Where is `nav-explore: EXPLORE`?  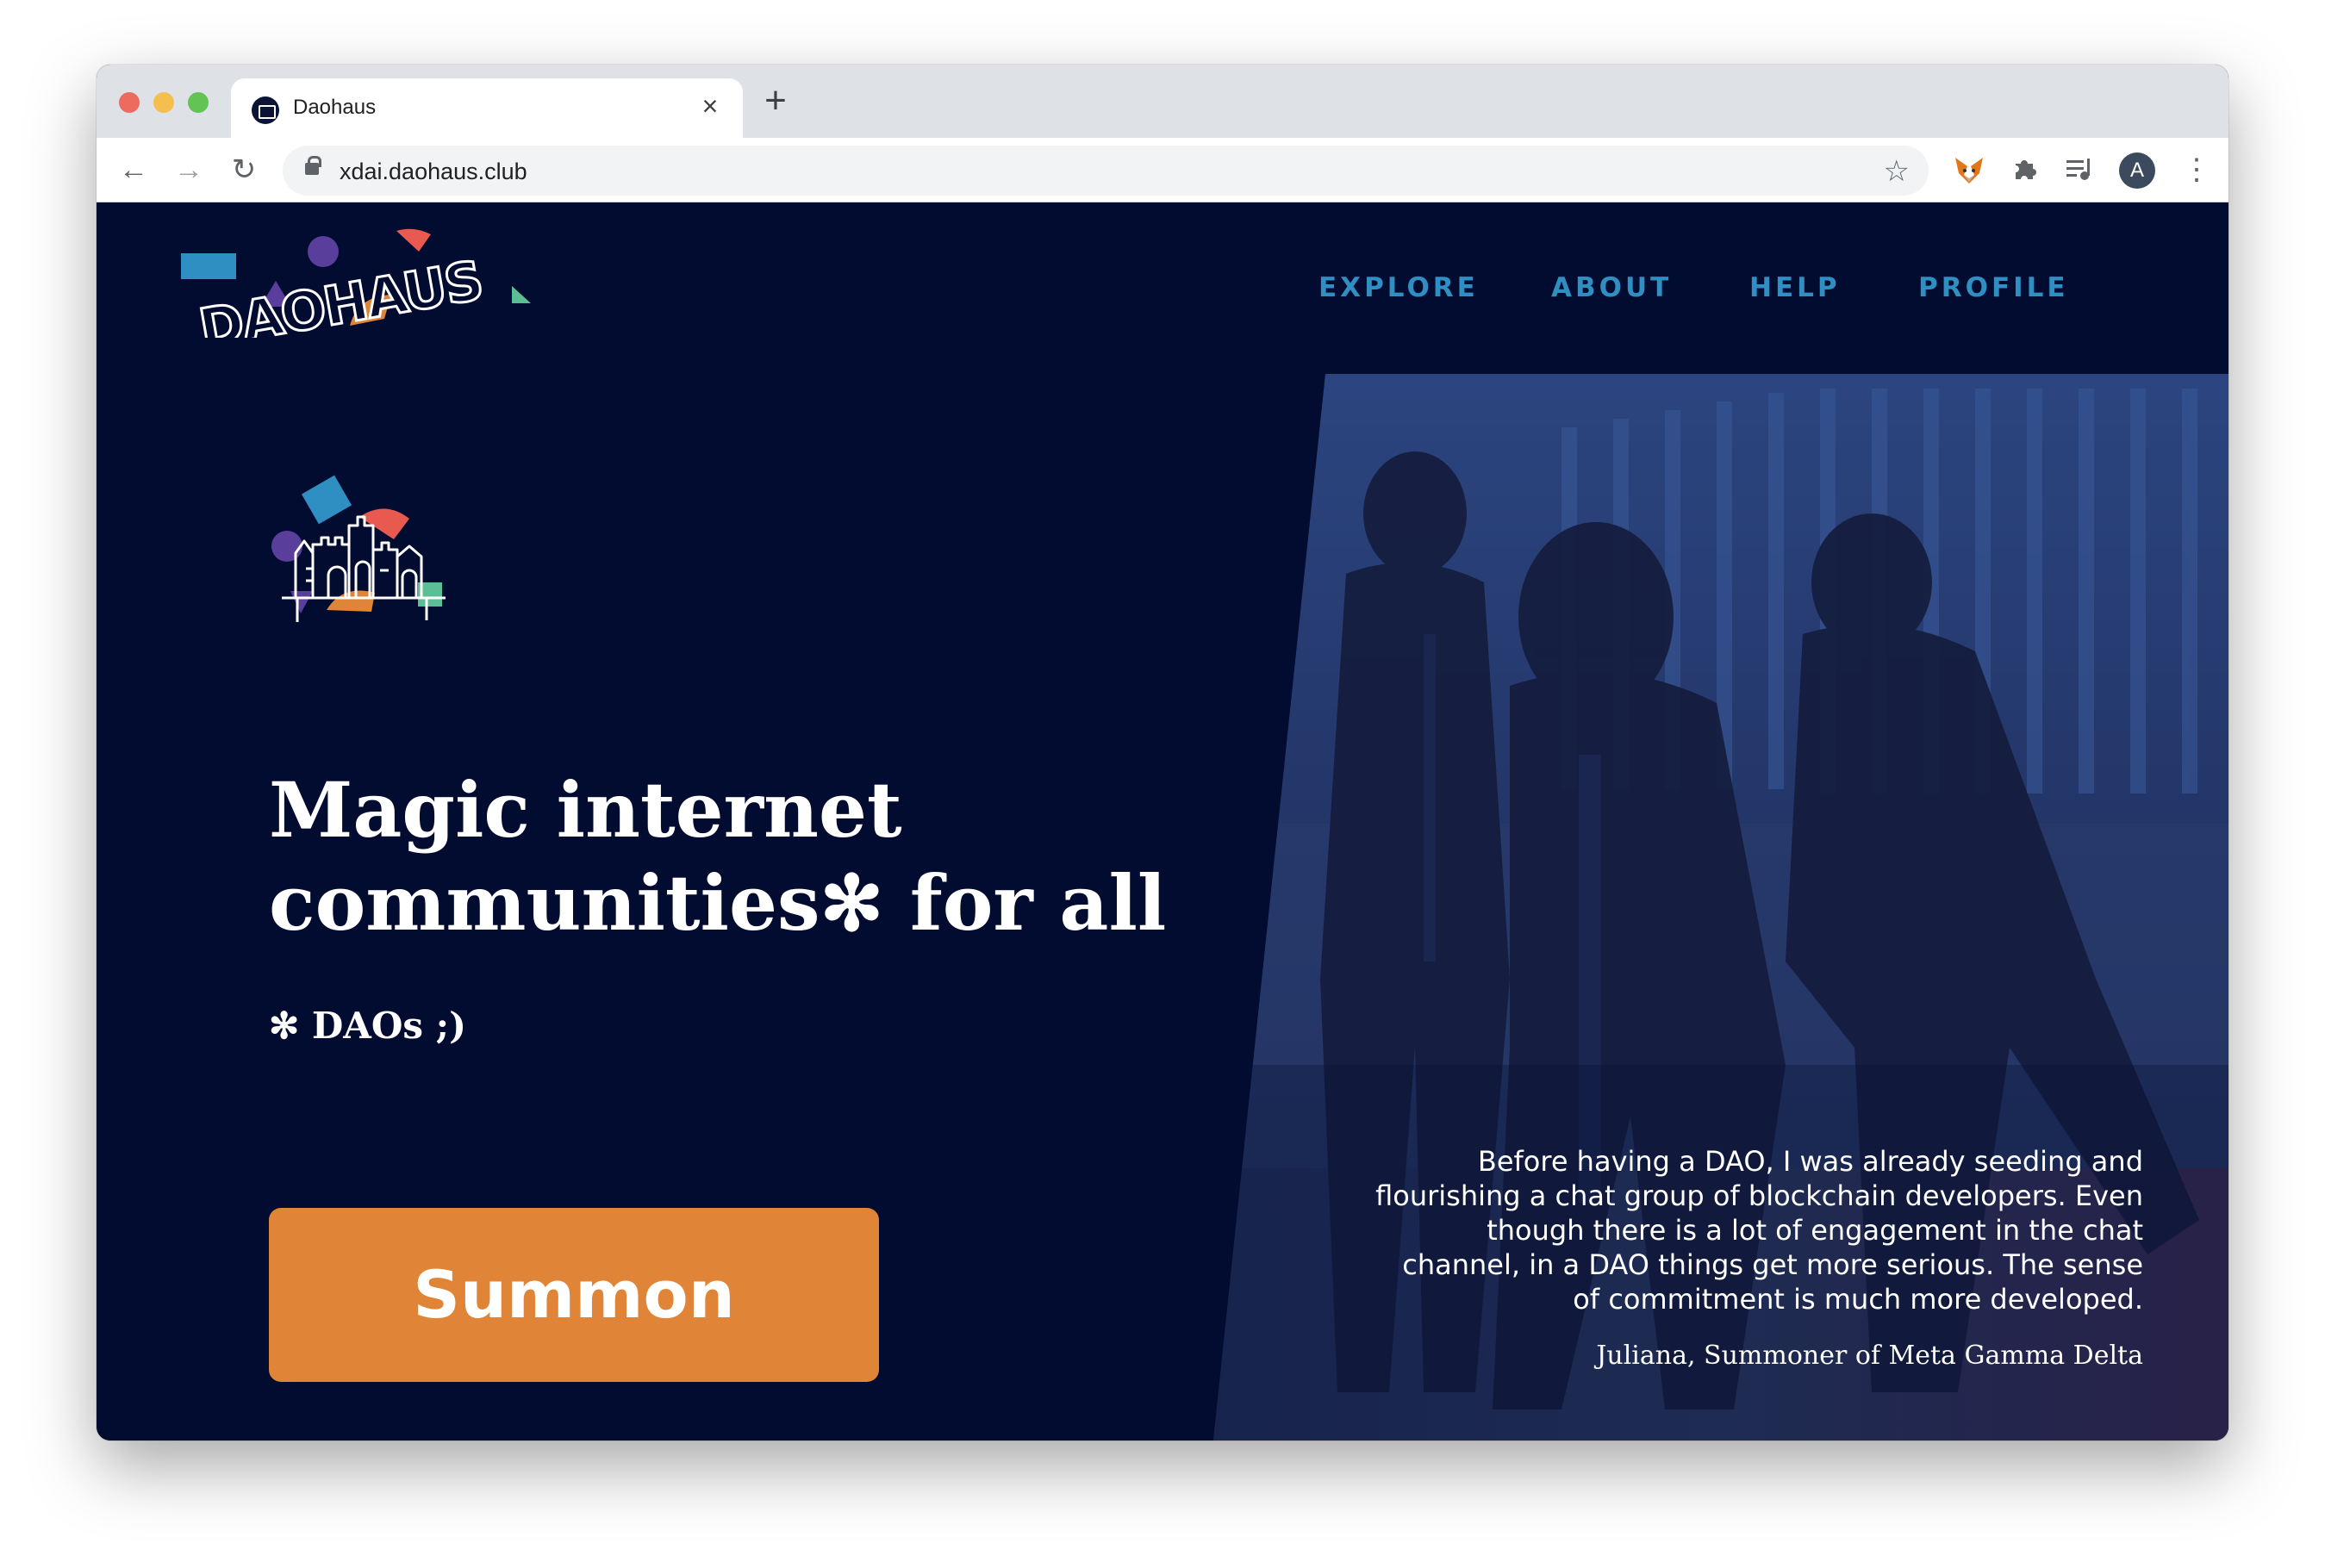
nav-explore: EXPLORE is located at coordinates (1398, 288).